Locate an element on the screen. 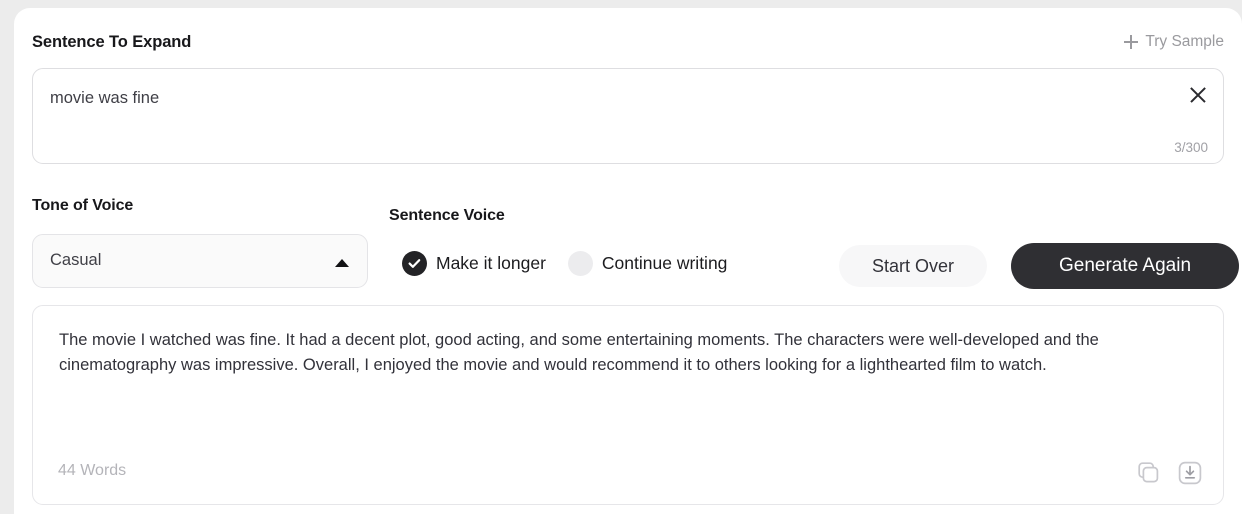  try-sample-button: Try Sample is located at coordinates (1174, 42).